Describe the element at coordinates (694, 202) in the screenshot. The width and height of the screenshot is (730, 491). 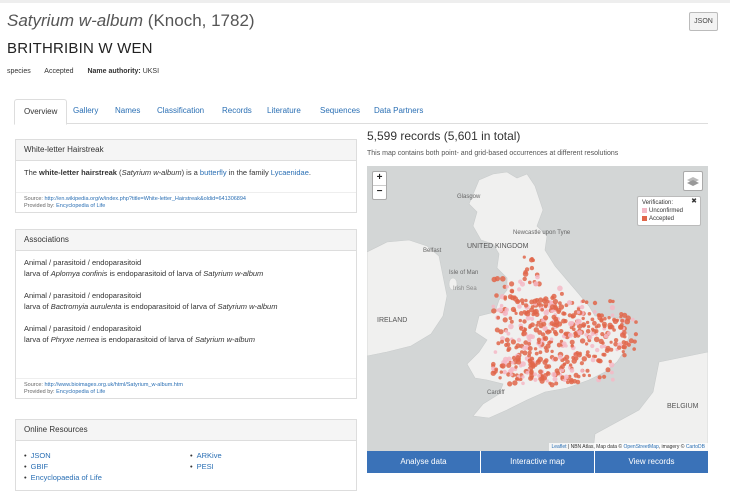
I see `legend-close-icon: ✖` at that location.